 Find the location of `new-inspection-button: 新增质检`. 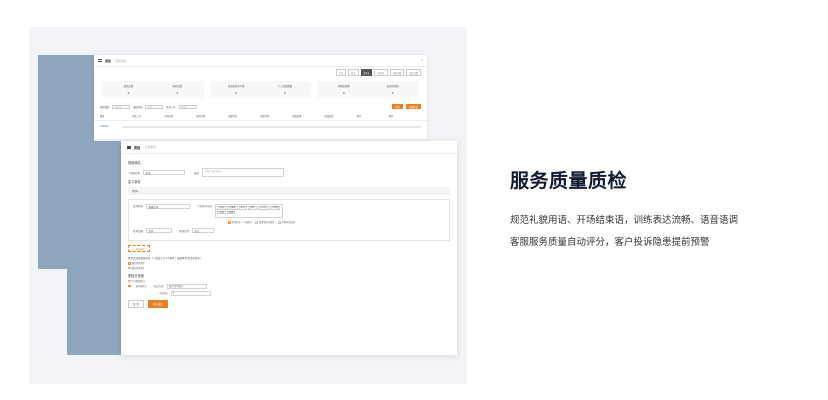

new-inspection-button: 新增质检 is located at coordinates (413, 107).